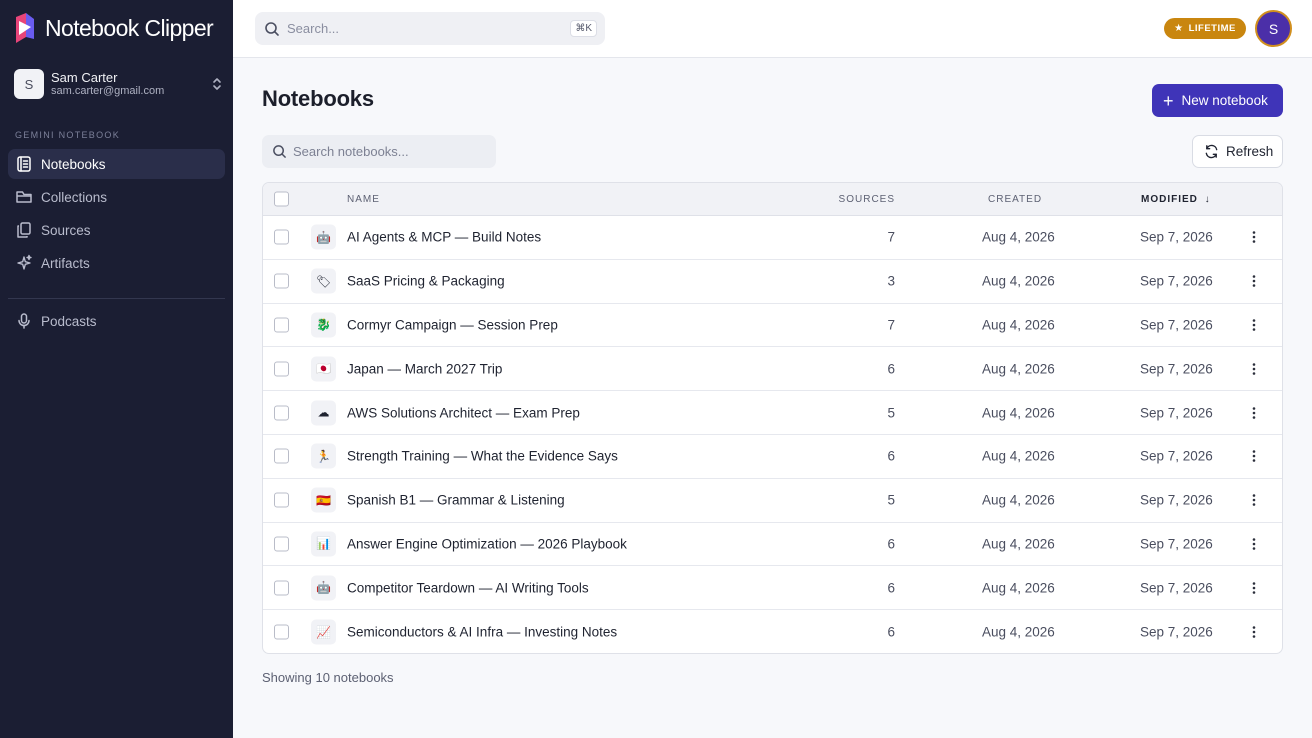 The height and width of the screenshot is (738, 1312). Describe the element at coordinates (452, 324) in the screenshot. I see `notebook-name: Cormyr Campaign — Session Prep` at that location.